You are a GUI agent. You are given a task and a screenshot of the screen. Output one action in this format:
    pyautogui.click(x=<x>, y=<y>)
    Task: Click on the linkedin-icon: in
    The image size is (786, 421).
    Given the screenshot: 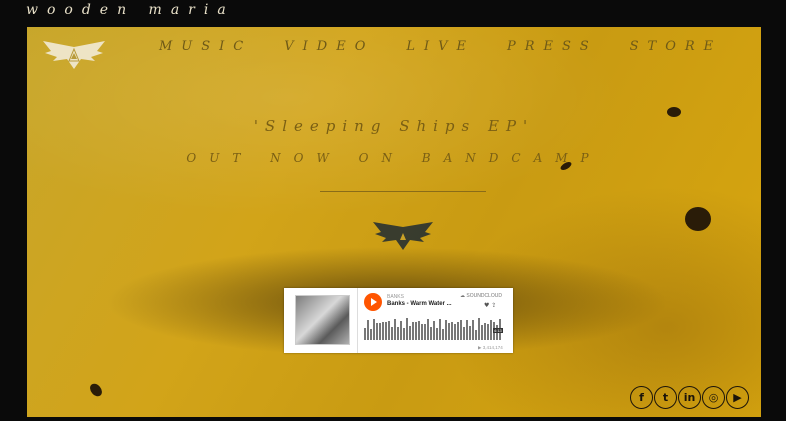 What is the action you would take?
    pyautogui.click(x=689, y=397)
    